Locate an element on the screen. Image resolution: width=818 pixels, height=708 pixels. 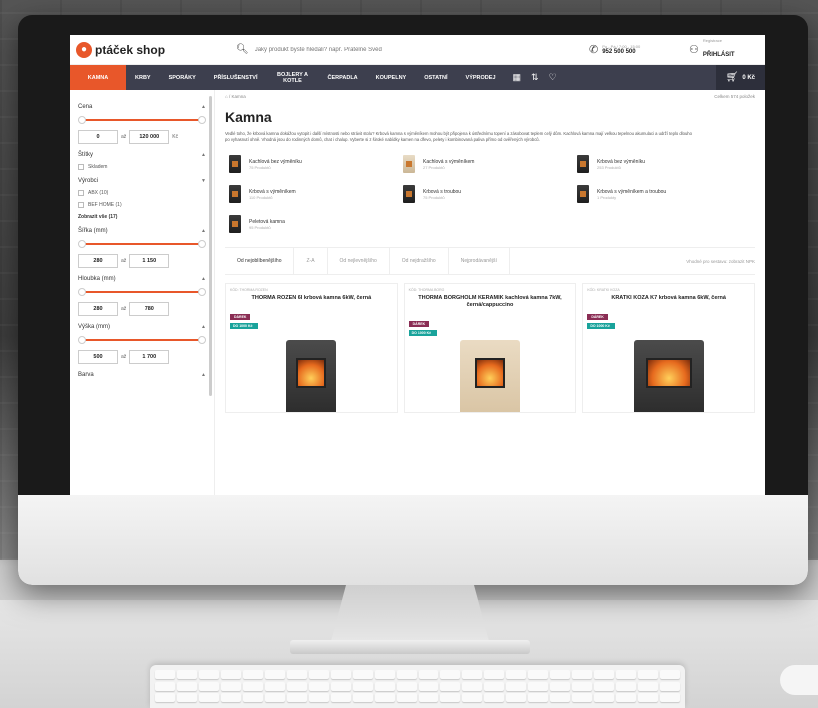
nav-item-prislusenstvi: PŘÍSLUŠENSTVÍ is located at coordinates (236, 77).